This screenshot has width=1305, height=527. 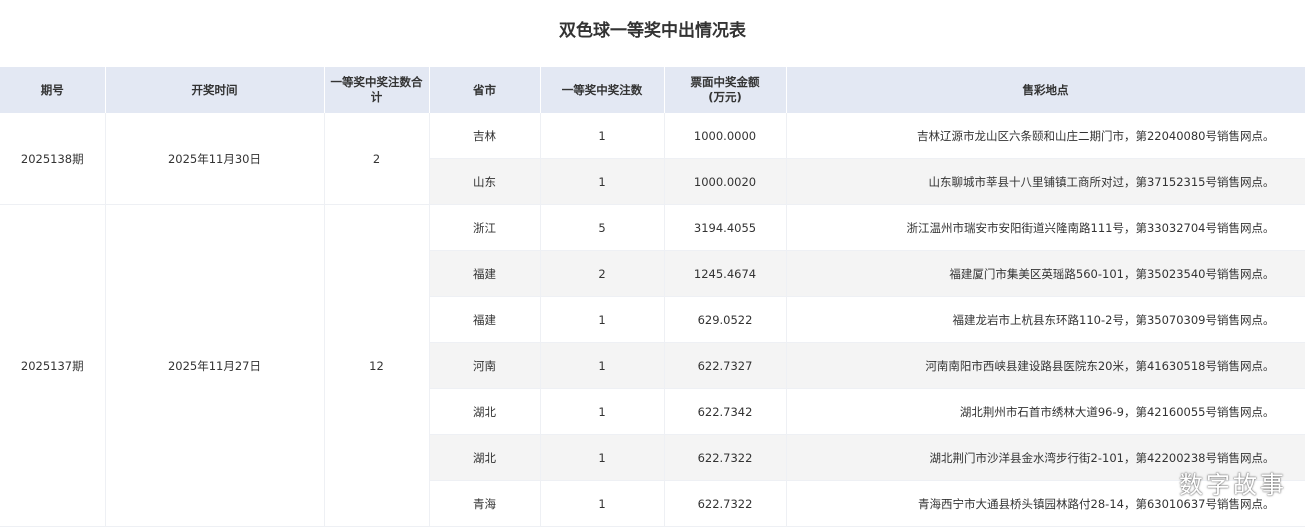 I want to click on issue-cell: 2025138期, so click(x=53, y=159).